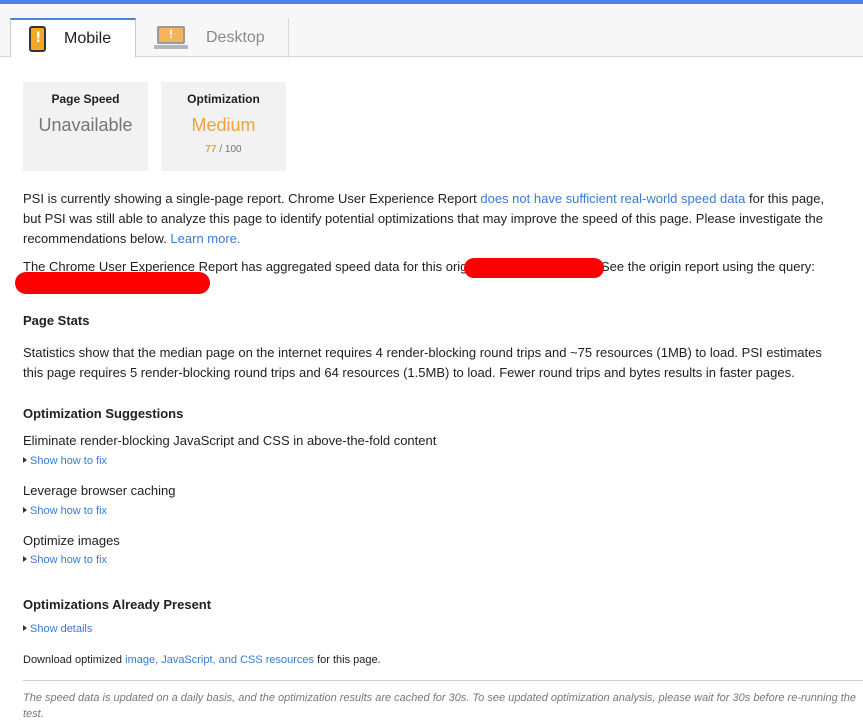 This screenshot has width=863, height=724. What do you see at coordinates (88, 38) in the screenshot?
I see `tab-mobile-label: Mobile` at bounding box center [88, 38].